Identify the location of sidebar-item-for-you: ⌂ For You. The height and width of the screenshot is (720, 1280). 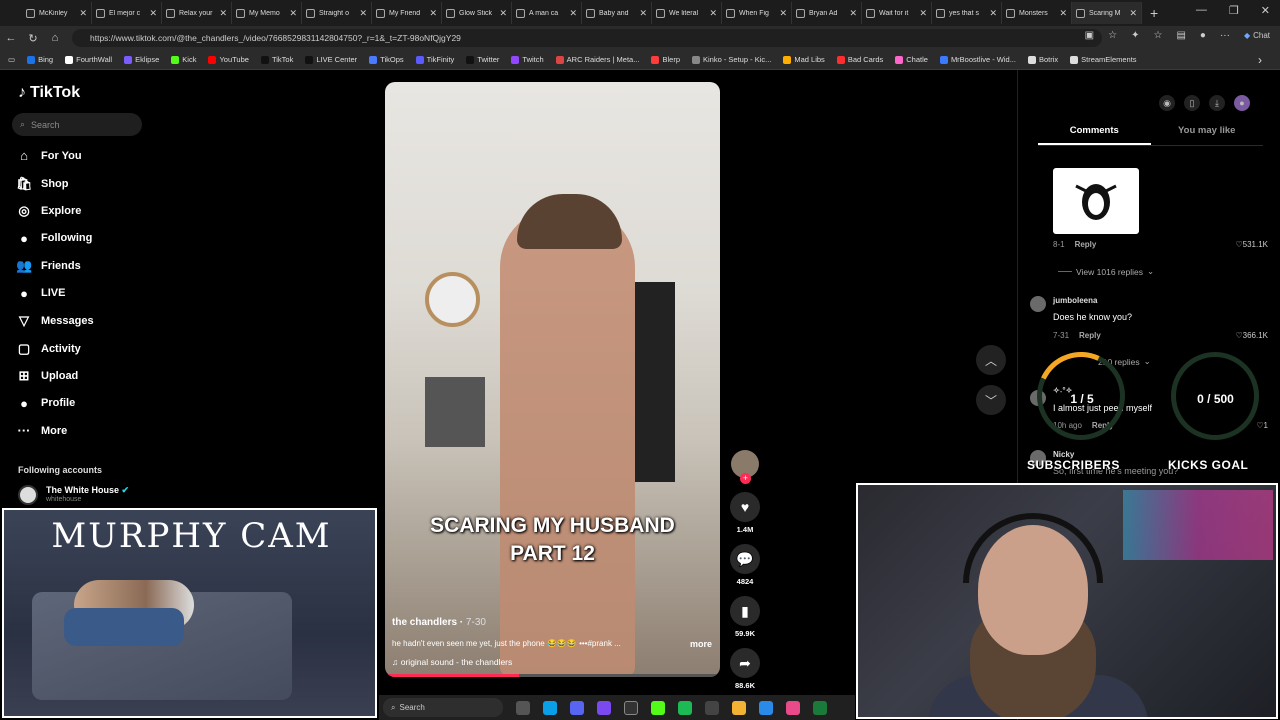
(48, 155).